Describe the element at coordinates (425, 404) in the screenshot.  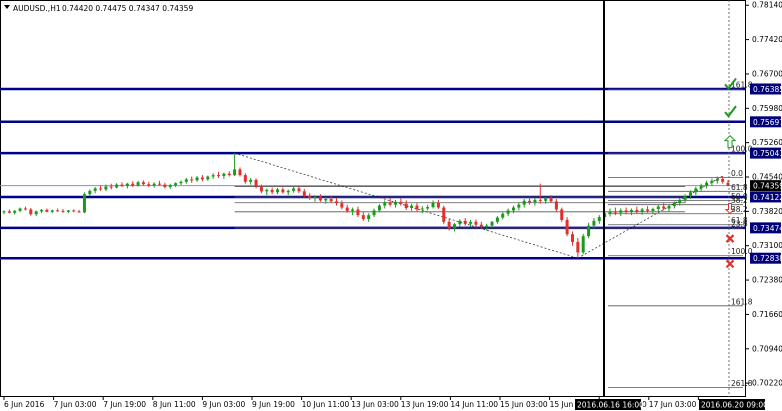
I see `time-tick-label: 13 Jun 19:00` at that location.